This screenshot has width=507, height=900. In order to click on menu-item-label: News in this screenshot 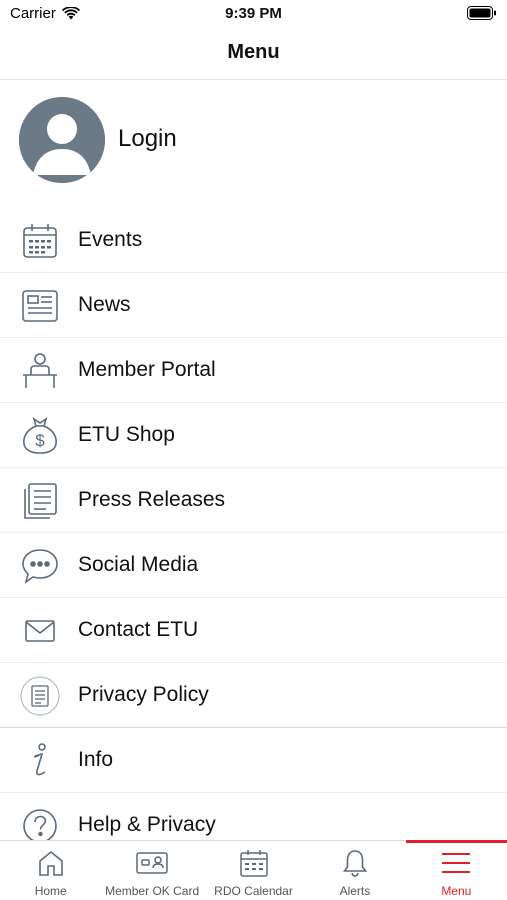, I will do `click(104, 304)`.